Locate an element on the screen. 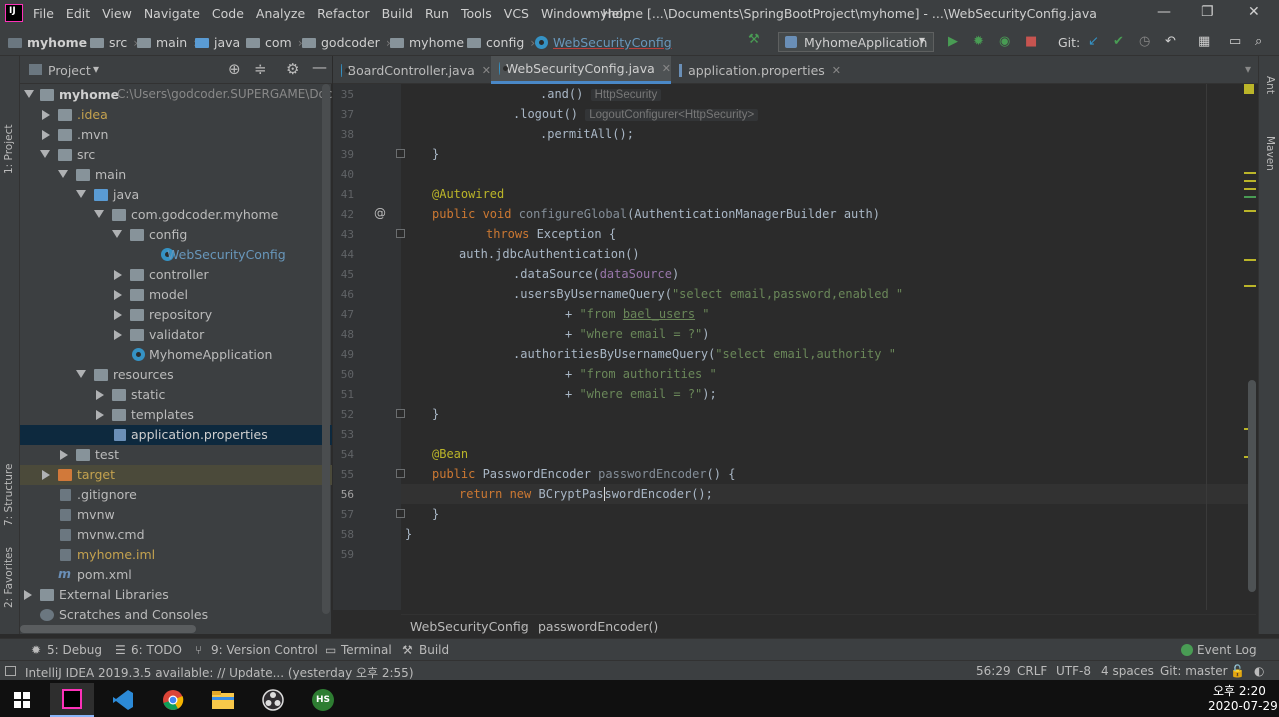  lock-icon: 🔓 is located at coordinates (1237, 671).